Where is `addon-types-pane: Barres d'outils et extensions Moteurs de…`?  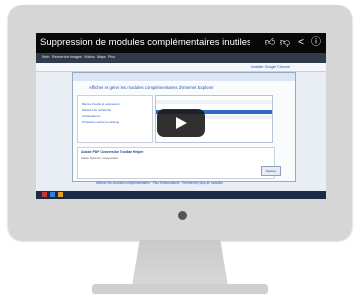
addon-types-pane: Barres d'outils et extensions Moteurs de… is located at coordinates (115, 119).